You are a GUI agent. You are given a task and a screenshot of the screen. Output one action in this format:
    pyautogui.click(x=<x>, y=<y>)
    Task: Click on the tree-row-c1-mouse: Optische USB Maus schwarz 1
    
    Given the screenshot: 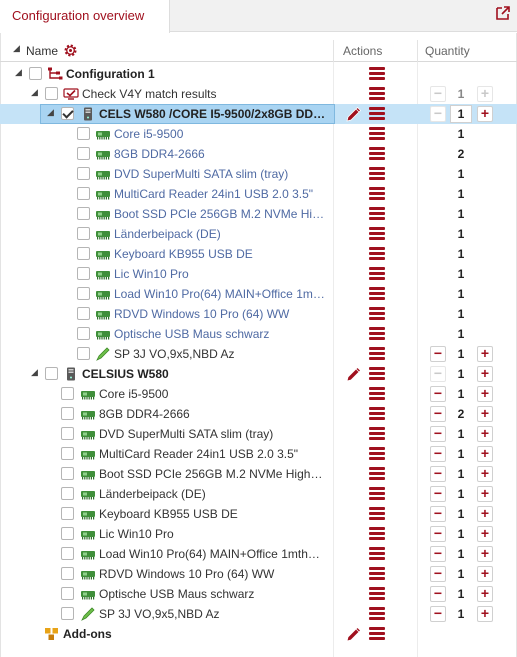 What is the action you would take?
    pyautogui.click(x=258, y=334)
    